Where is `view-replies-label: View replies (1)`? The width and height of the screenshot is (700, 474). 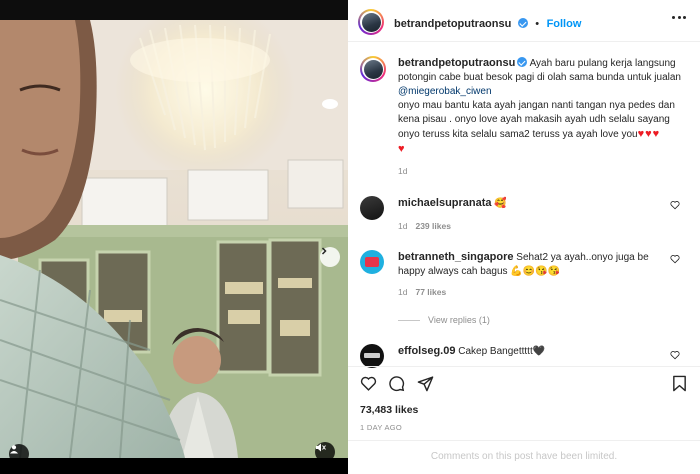
view-replies-label: View replies (1) is located at coordinates (459, 320).